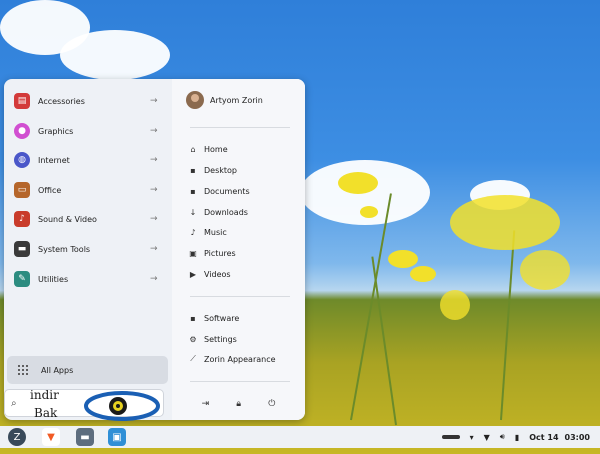 The height and width of the screenshot is (454, 600). What do you see at coordinates (22, 219) in the screenshot?
I see `media-icon: ♪` at bounding box center [22, 219].